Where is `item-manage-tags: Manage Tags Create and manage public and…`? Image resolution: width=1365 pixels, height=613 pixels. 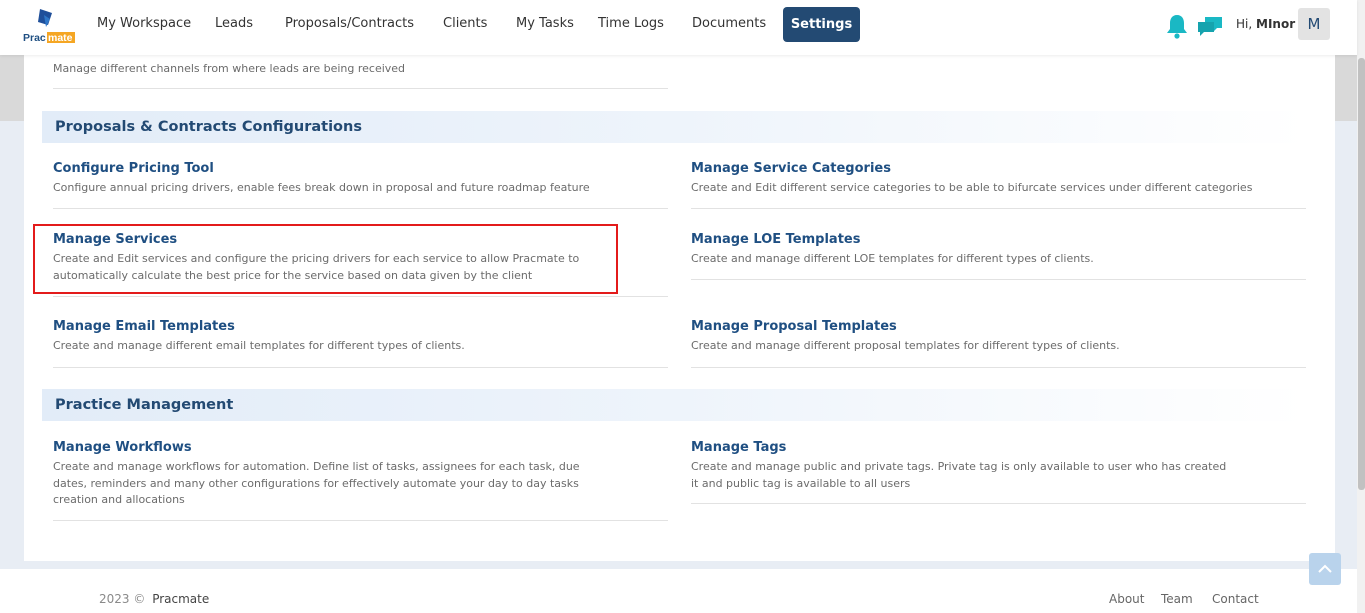
item-manage-tags: Manage Tags Create and manage public and… is located at coordinates (963, 466).